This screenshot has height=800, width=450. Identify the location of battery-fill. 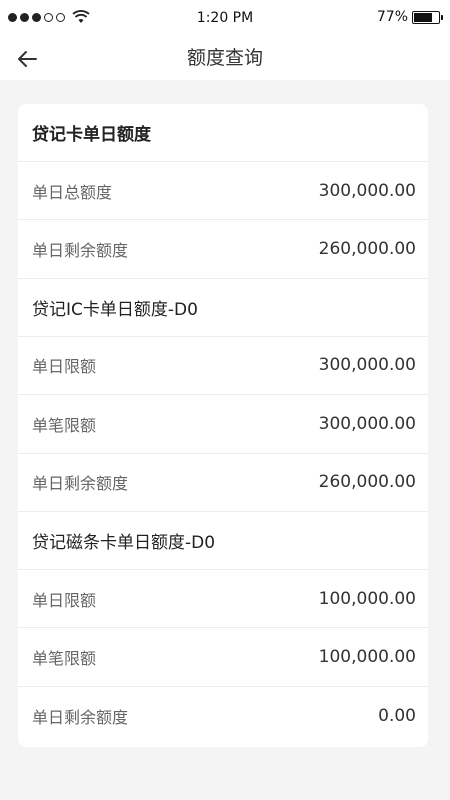
(423, 17).